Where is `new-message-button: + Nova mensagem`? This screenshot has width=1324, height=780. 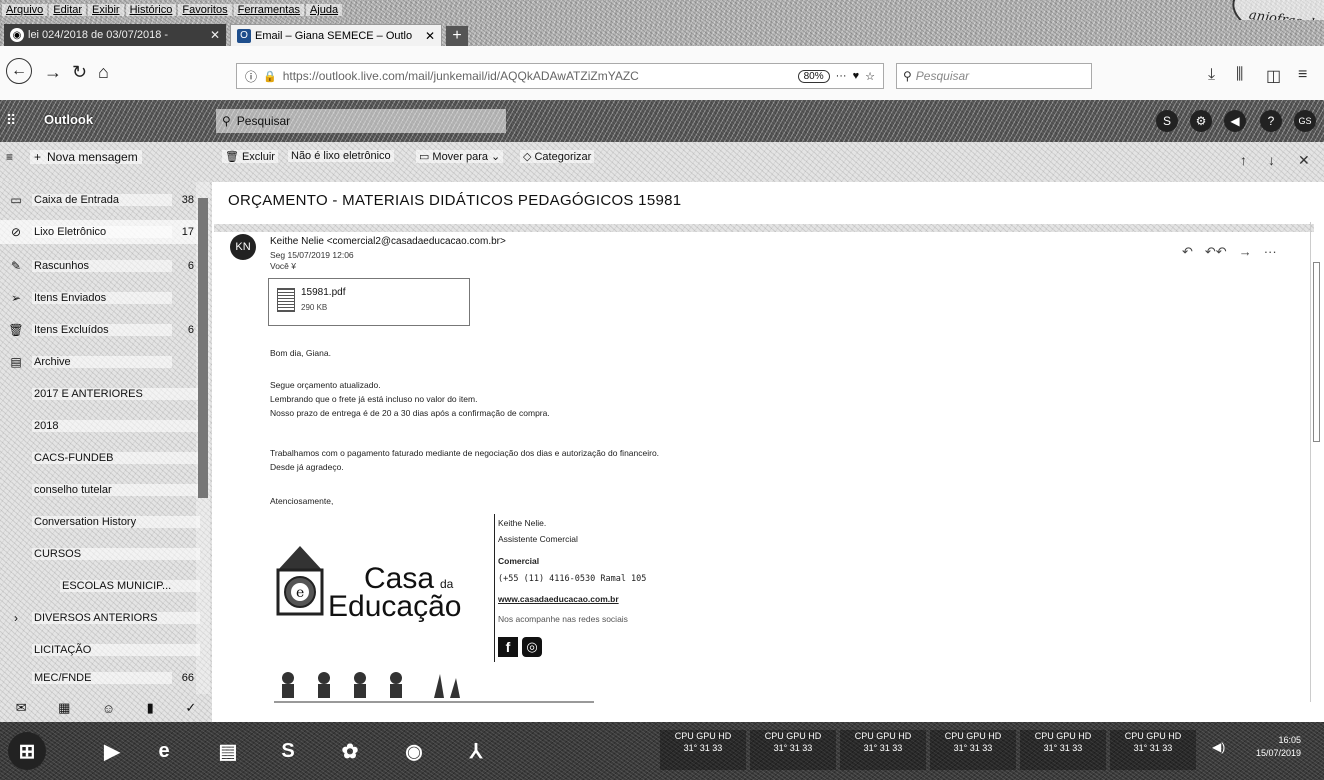
new-message-button: + Nova mensagem is located at coordinates (86, 157).